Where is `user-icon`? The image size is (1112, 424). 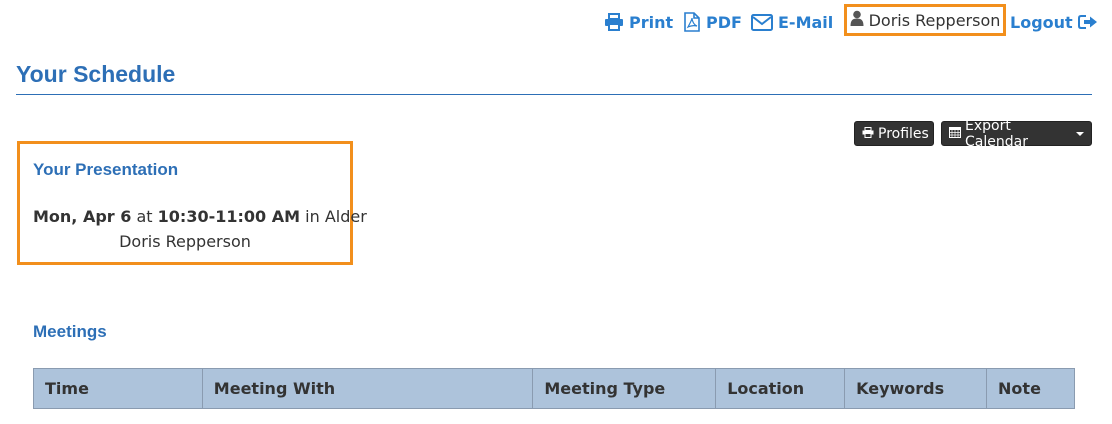 user-icon is located at coordinates (857, 20).